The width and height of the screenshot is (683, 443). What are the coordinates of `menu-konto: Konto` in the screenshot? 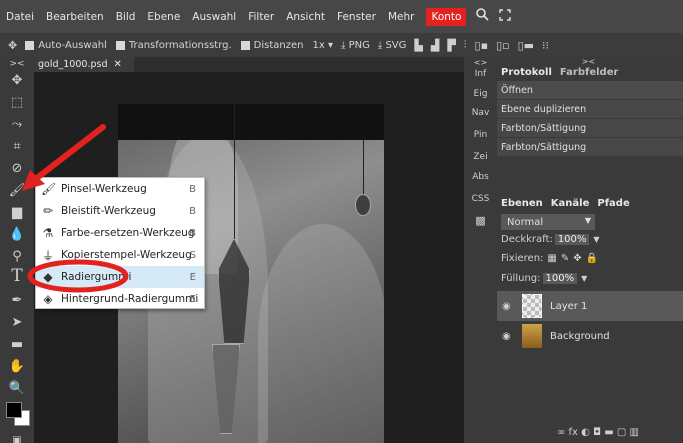 It's located at (446, 16).